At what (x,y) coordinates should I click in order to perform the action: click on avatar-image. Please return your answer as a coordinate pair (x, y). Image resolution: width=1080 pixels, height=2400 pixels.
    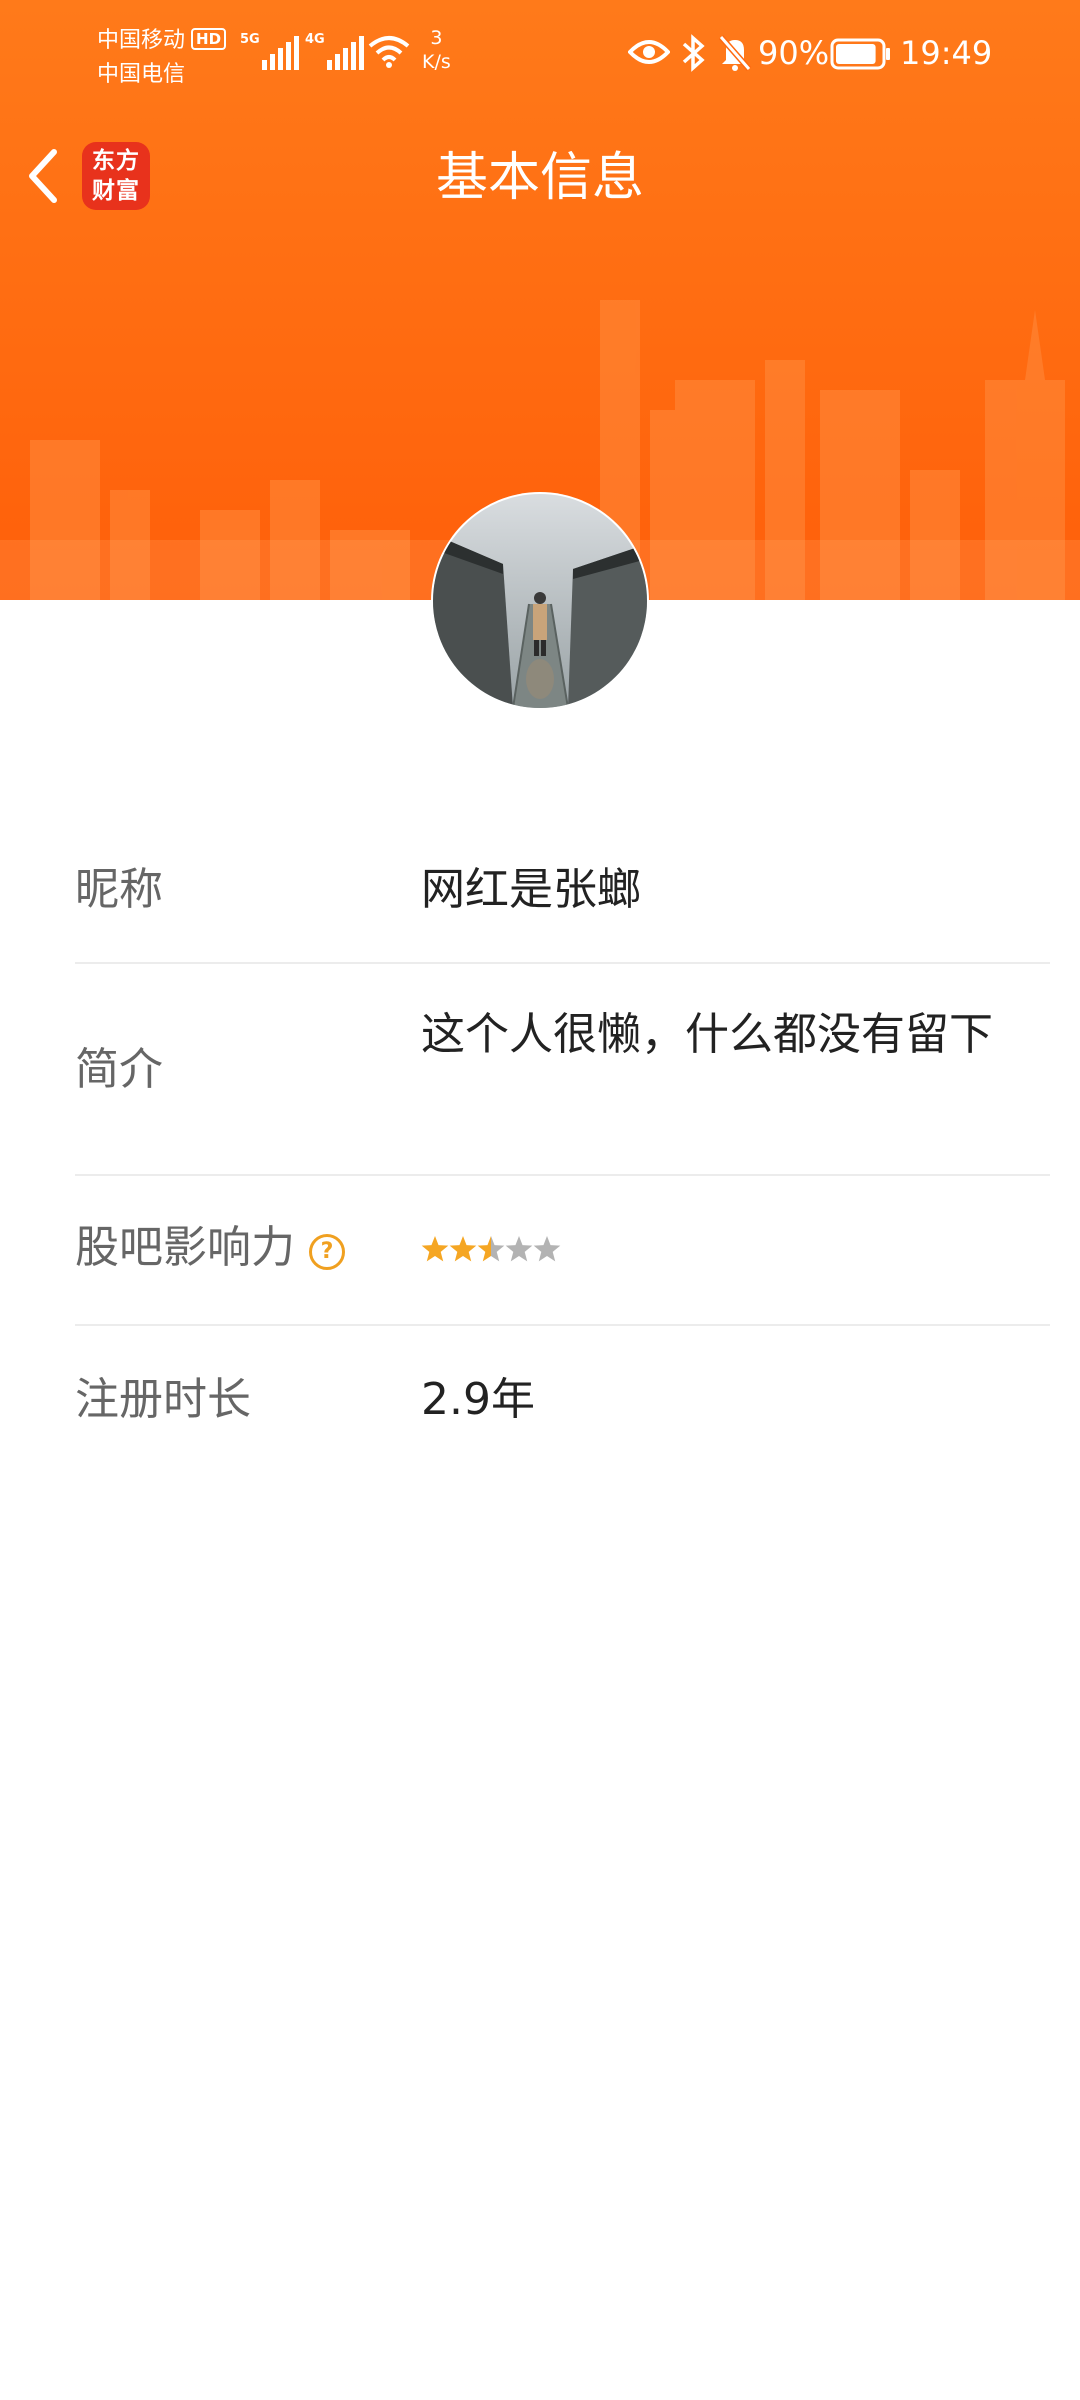
    Looking at the image, I should click on (540, 601).